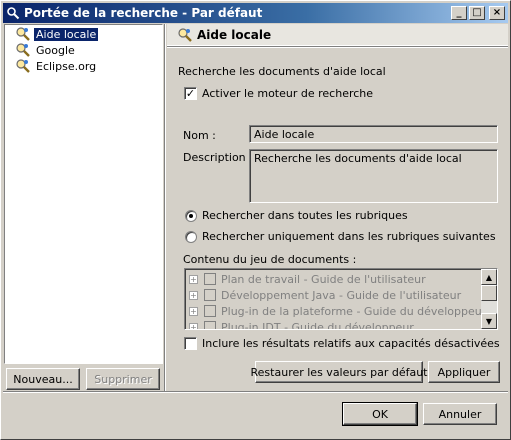 This screenshot has height=440, width=511. I want to click on search-icon, so click(13, 13).